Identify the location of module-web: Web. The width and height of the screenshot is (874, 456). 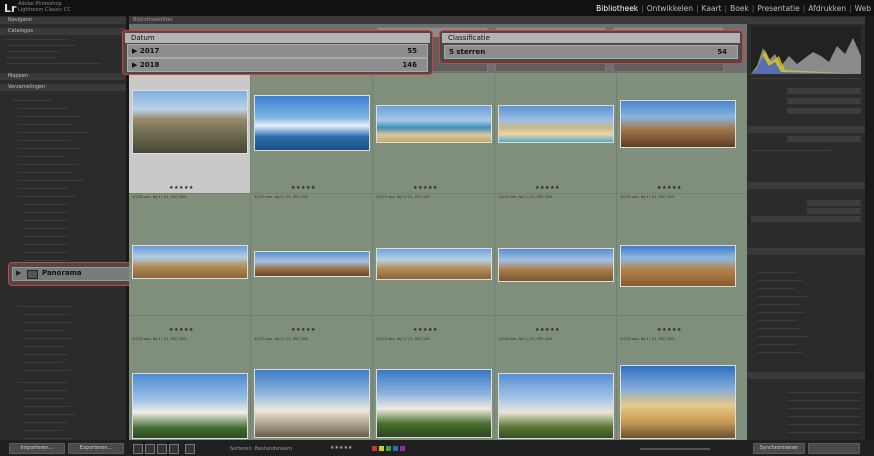
(863, 8).